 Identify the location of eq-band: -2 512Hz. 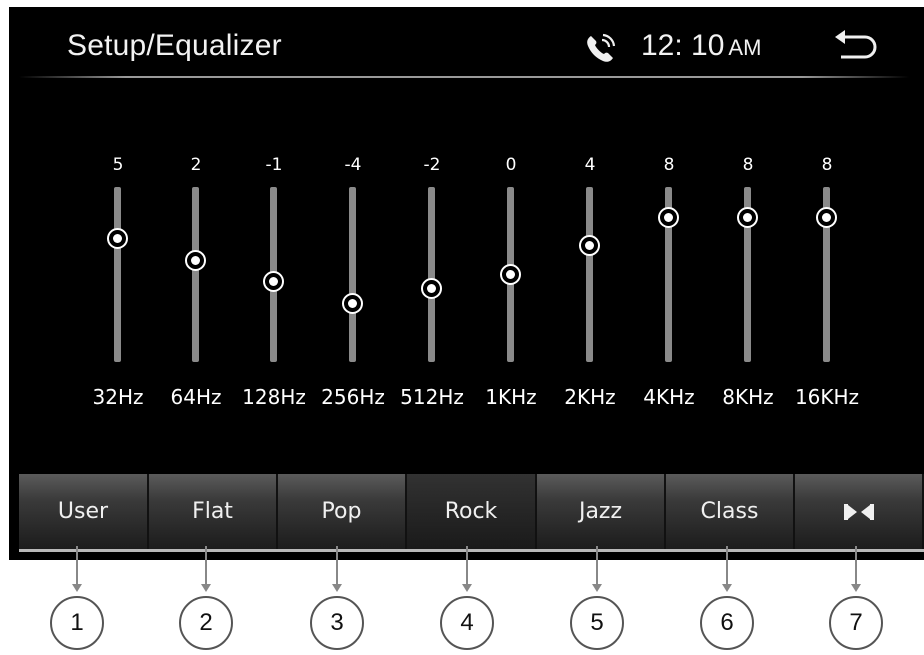
(432, 208).